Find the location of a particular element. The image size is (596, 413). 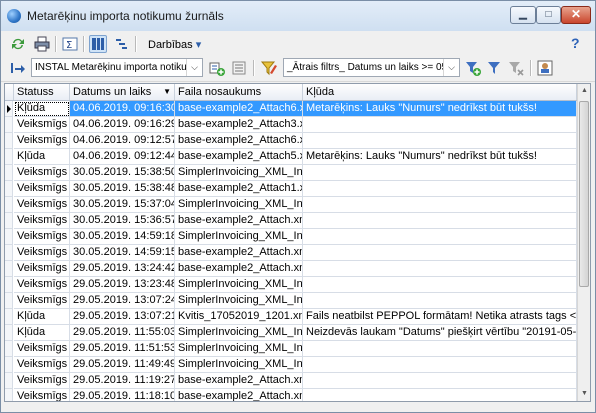

datetime-cell: 30.05.2019. 15:38:48 is located at coordinates (122, 189).